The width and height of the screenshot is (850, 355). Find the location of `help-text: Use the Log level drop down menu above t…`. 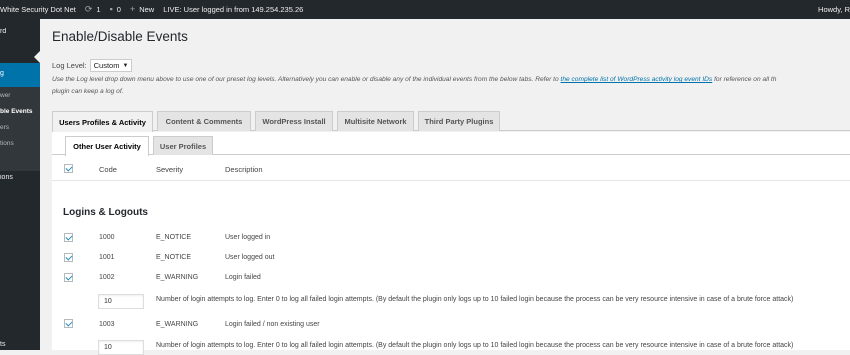

help-text: Use the Log level drop down menu above t… is located at coordinates (451, 86).